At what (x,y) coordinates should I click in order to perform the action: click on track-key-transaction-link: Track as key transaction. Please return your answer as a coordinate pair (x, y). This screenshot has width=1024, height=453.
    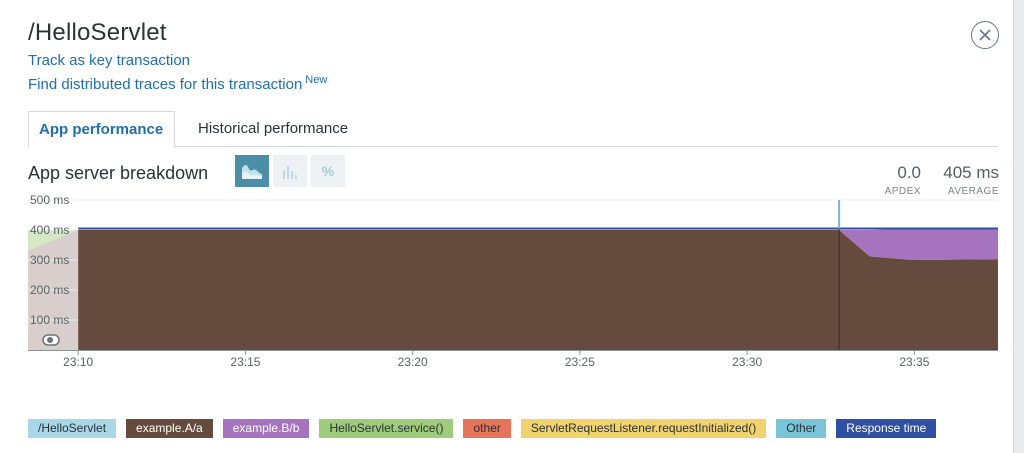
    Looking at the image, I should click on (109, 60).